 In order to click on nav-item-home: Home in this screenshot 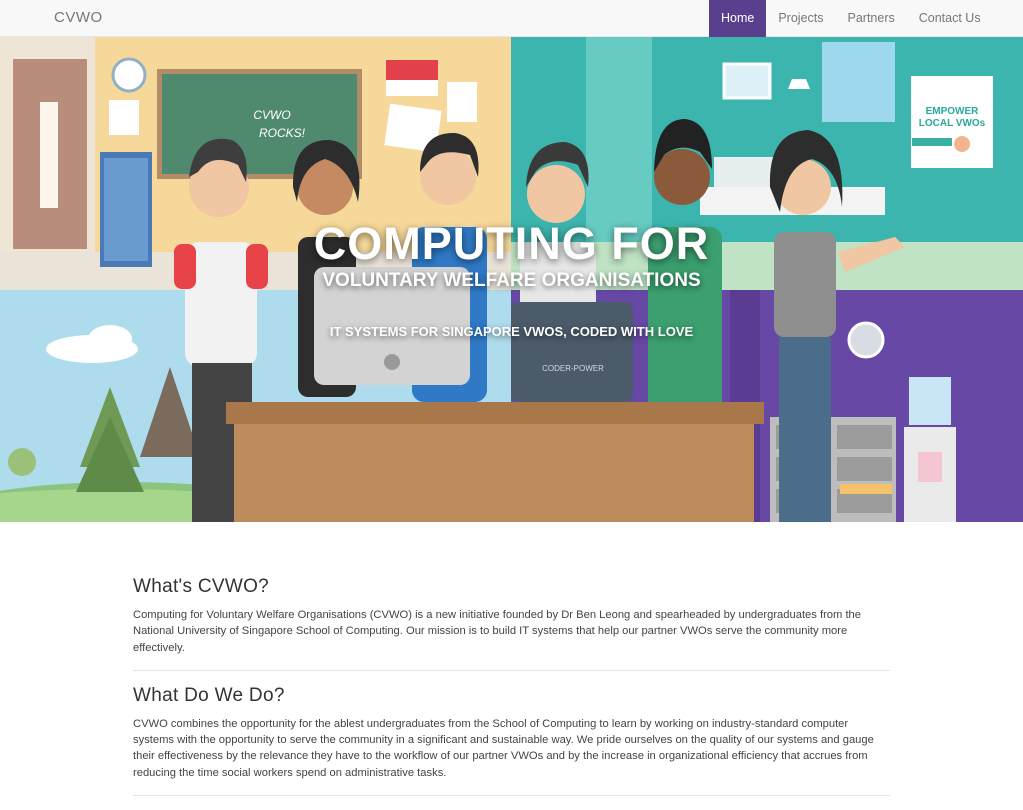, I will do `click(738, 18)`.